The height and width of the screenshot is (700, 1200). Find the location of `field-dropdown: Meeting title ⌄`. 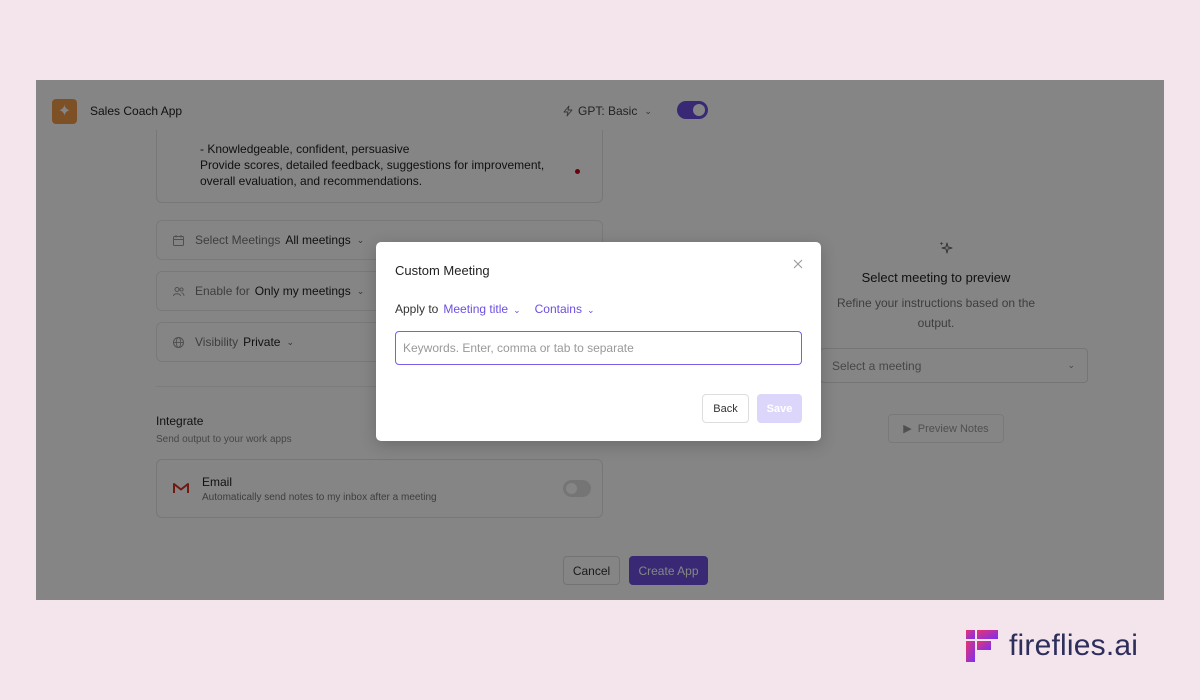

field-dropdown: Meeting title ⌄ is located at coordinates (481, 309).